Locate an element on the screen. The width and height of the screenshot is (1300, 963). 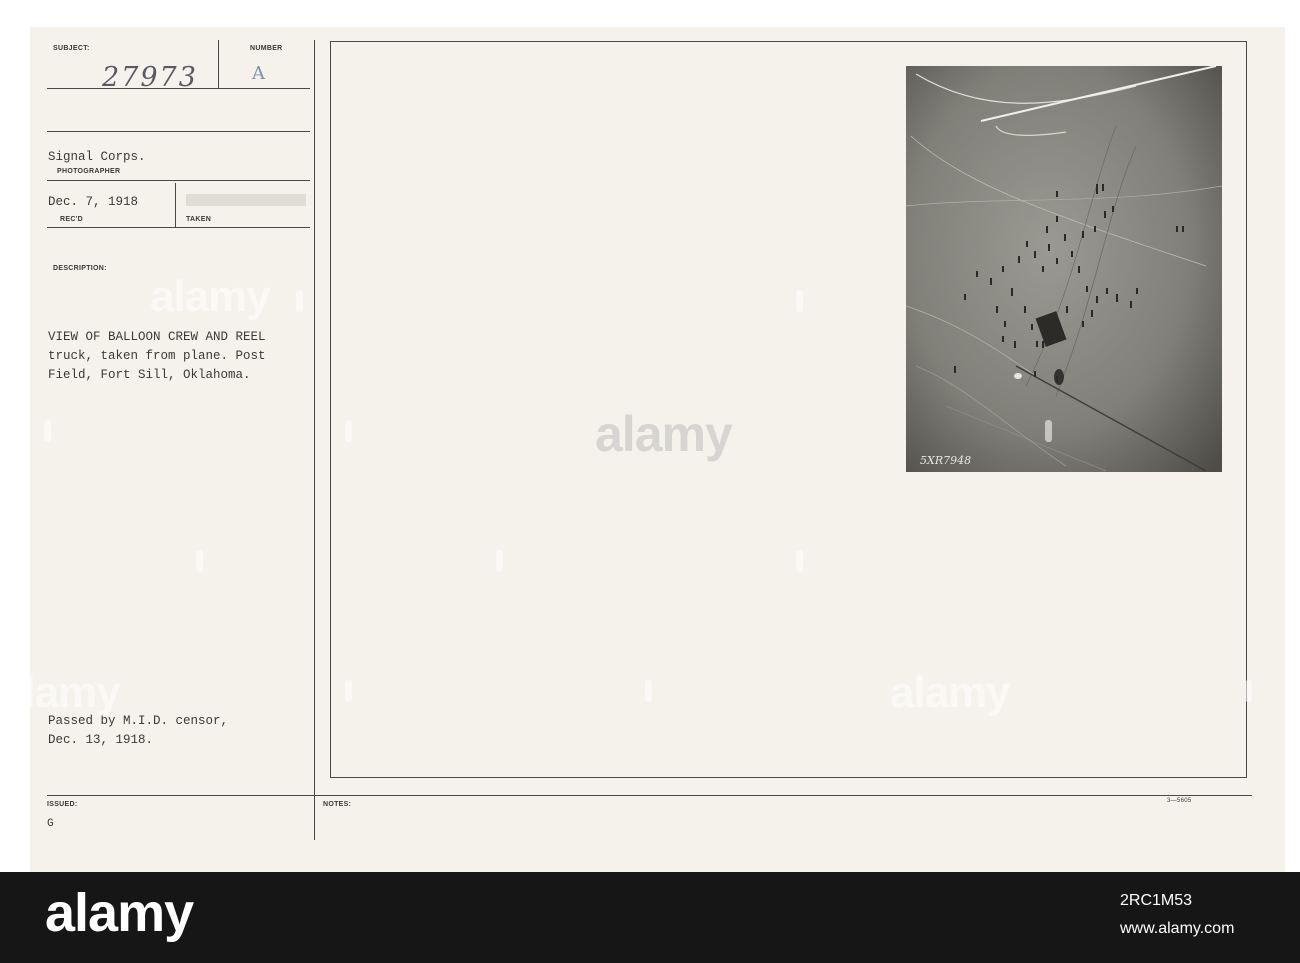
dates-rule is located at coordinates (178, 227).